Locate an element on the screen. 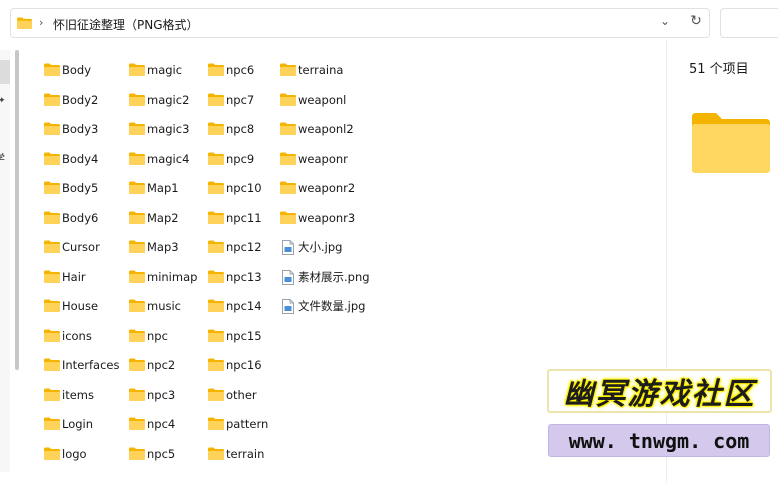  item-label: magic is located at coordinates (165, 70).